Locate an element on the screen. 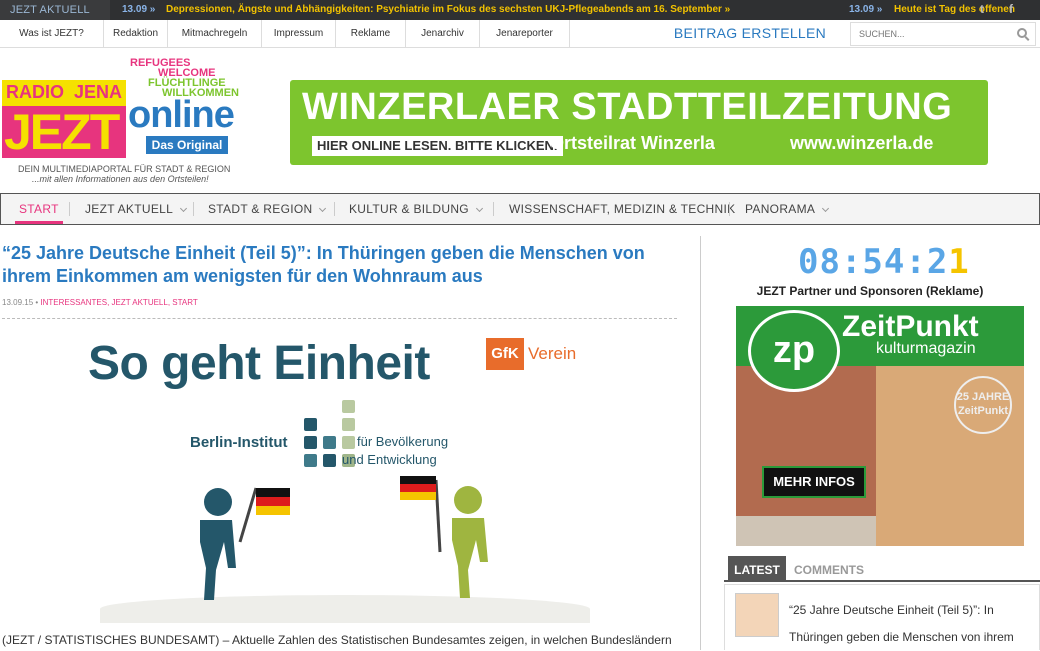 This screenshot has height=651, width=1040. nav-item-start: START is located at coordinates (39, 209).